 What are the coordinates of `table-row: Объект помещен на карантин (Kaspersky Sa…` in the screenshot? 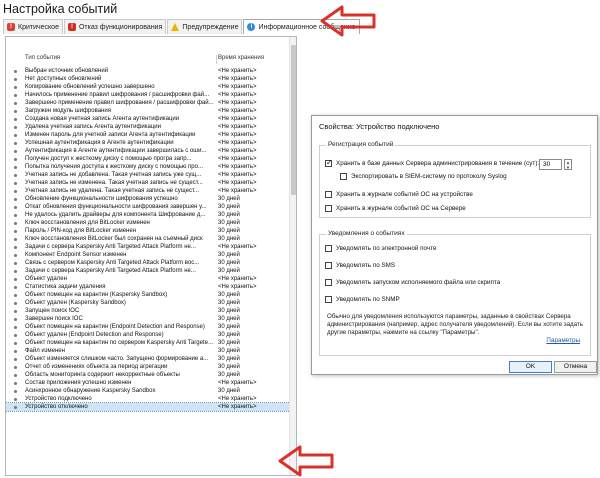 It's located at (151, 295).